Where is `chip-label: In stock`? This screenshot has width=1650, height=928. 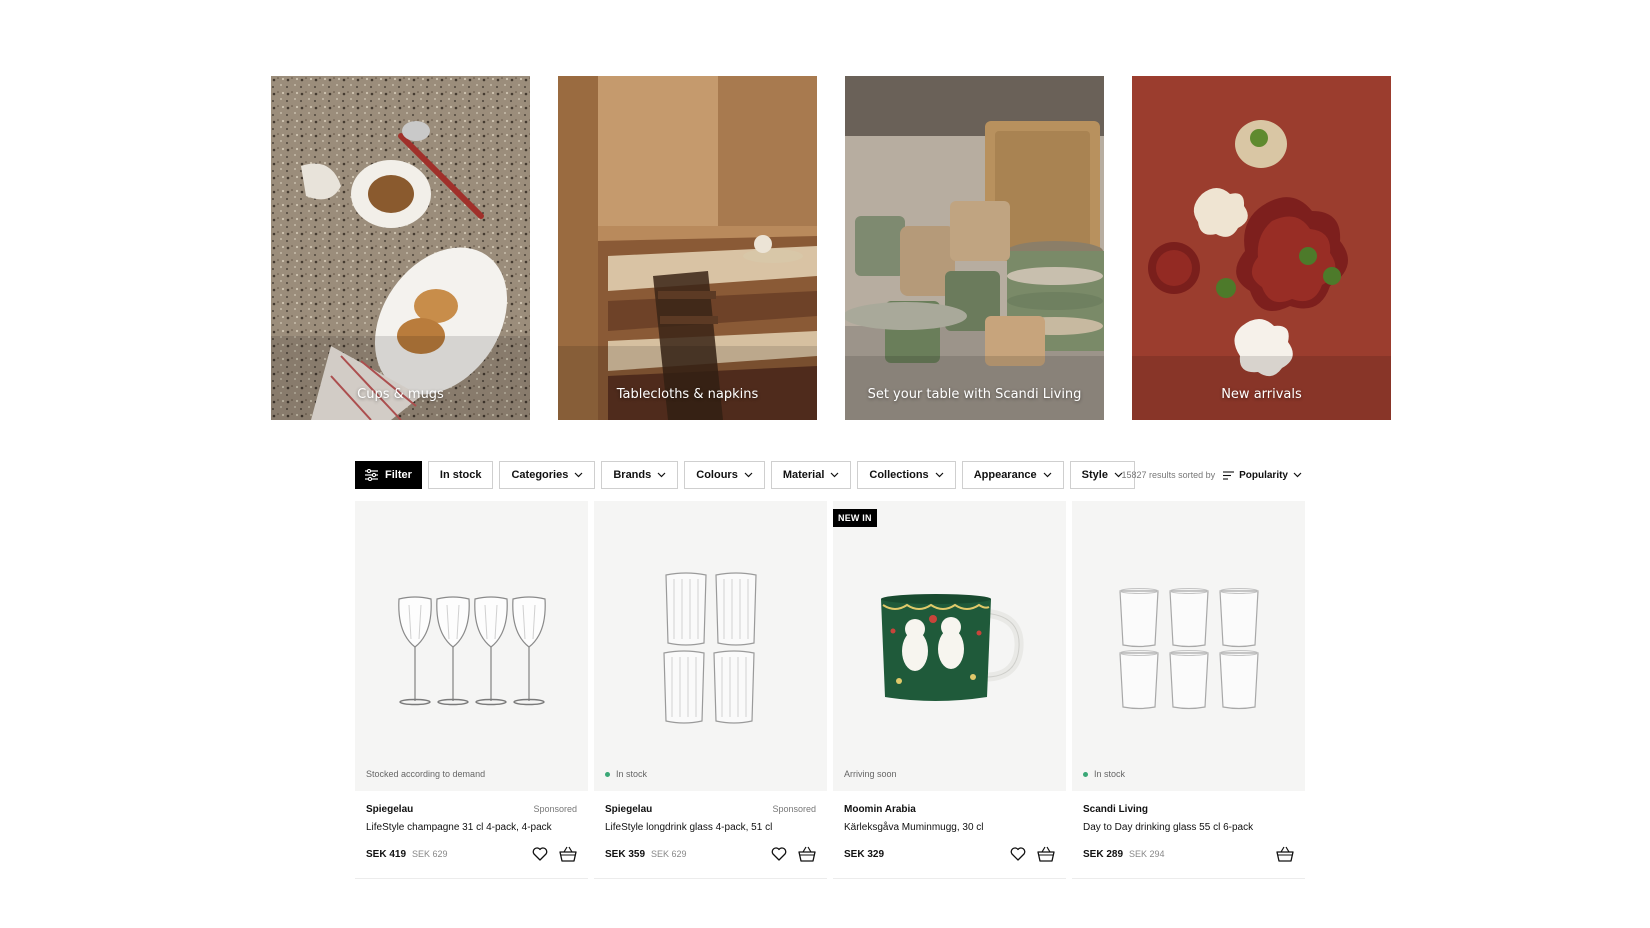 chip-label: In stock is located at coordinates (460, 475).